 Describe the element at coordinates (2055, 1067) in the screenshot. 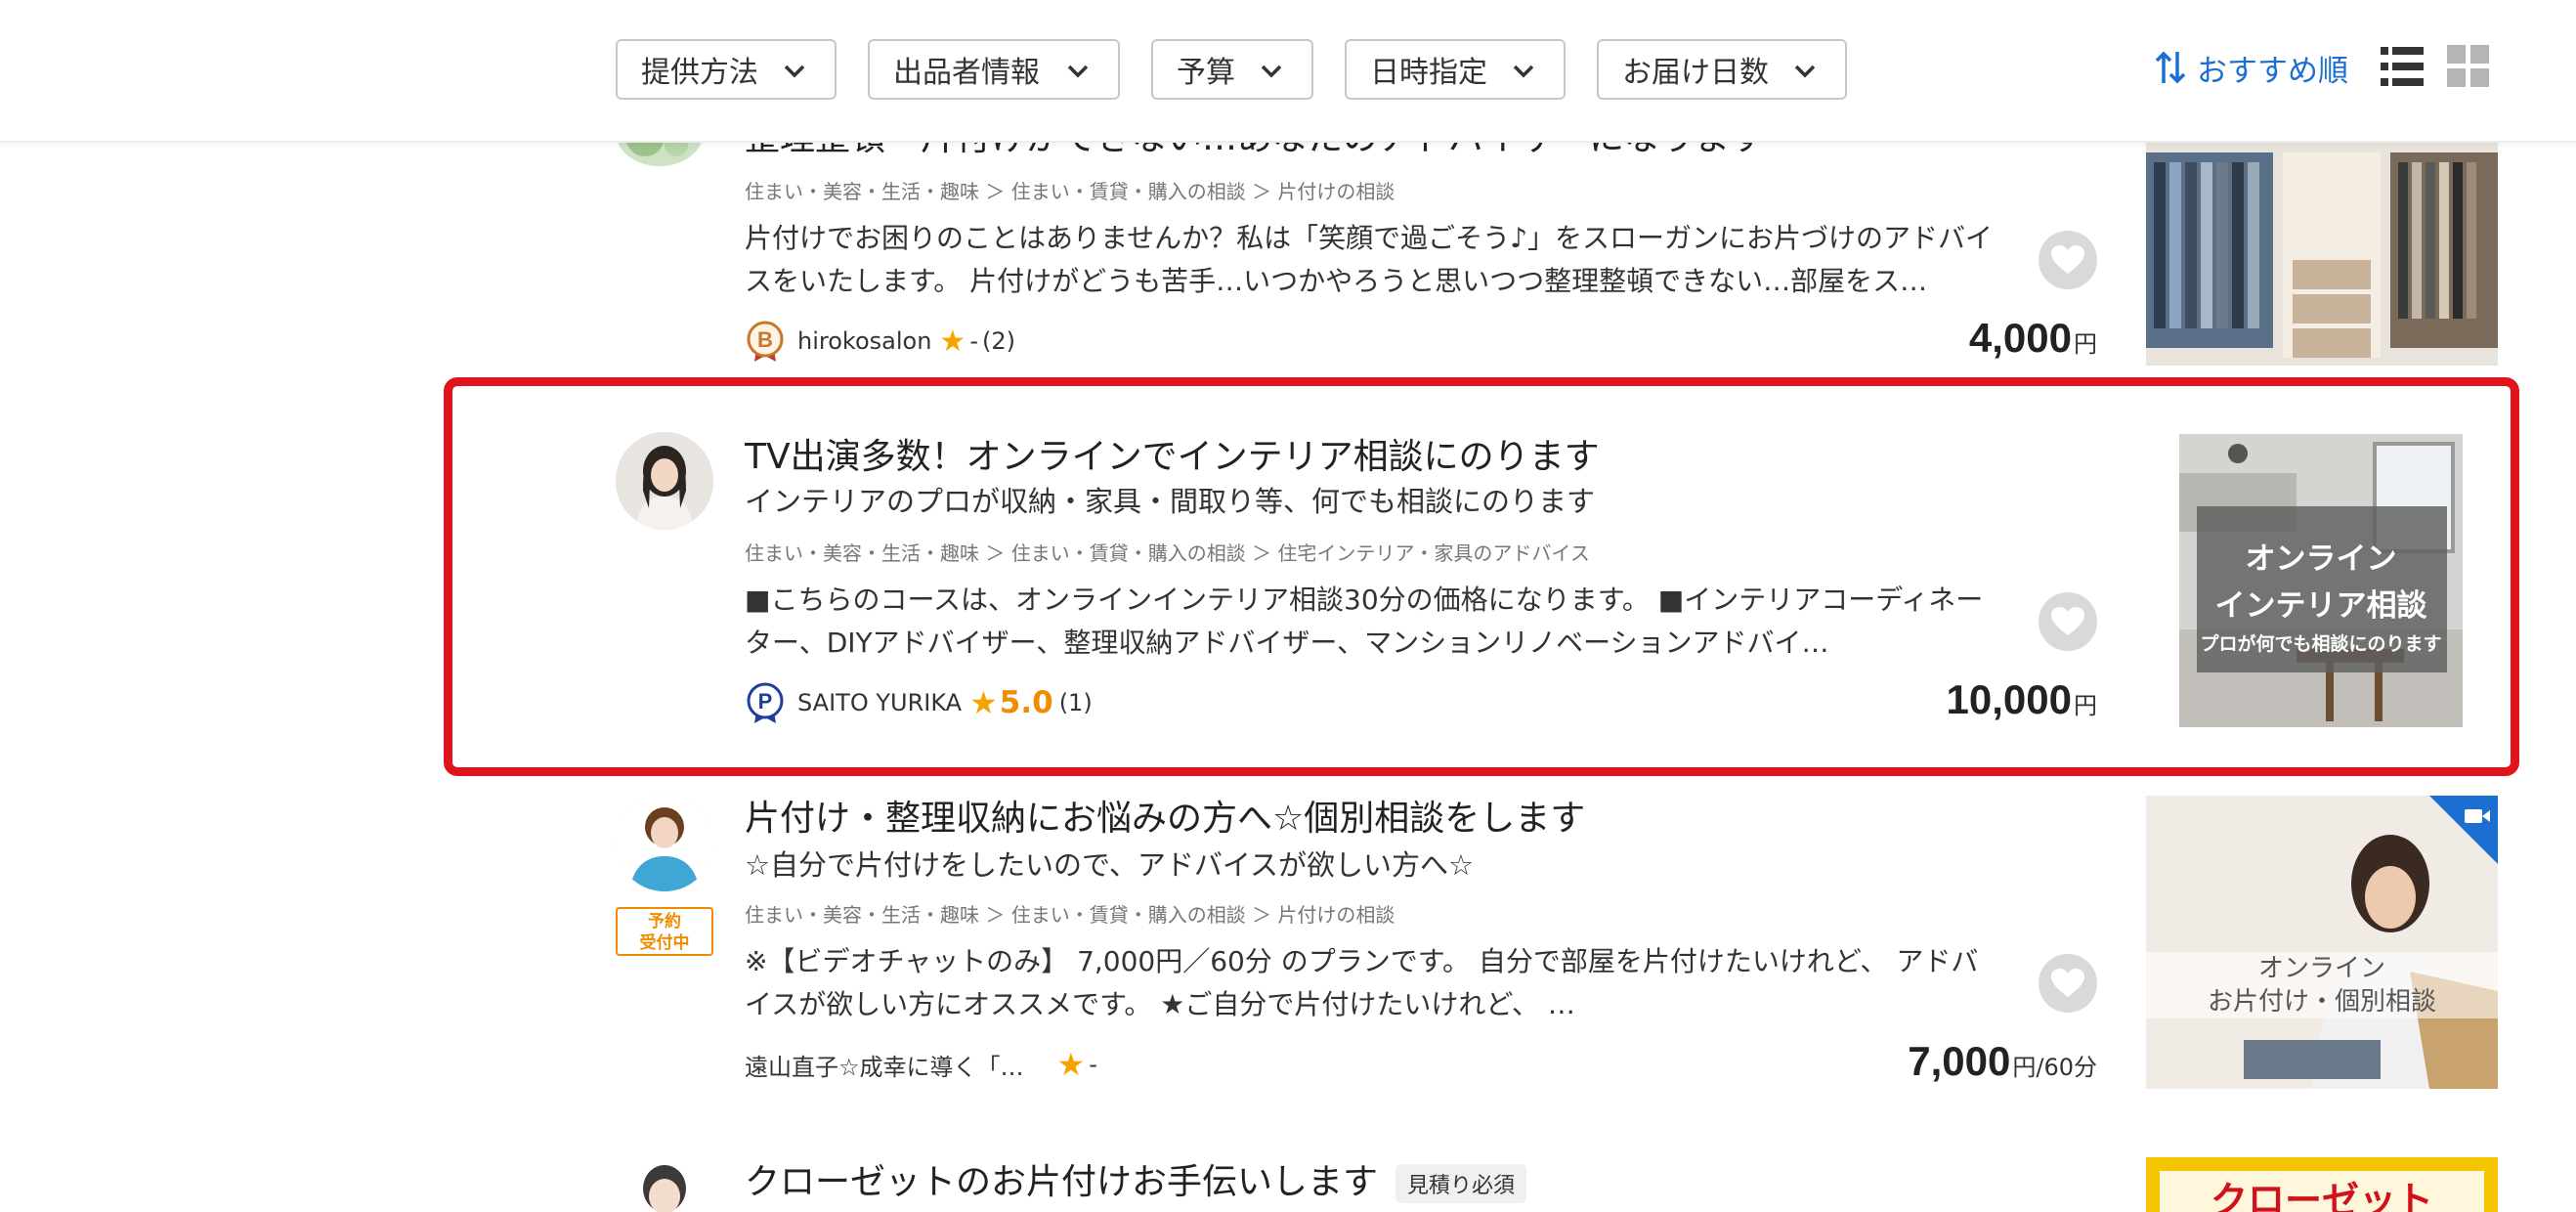

I see `price-unit: 円/60分` at that location.